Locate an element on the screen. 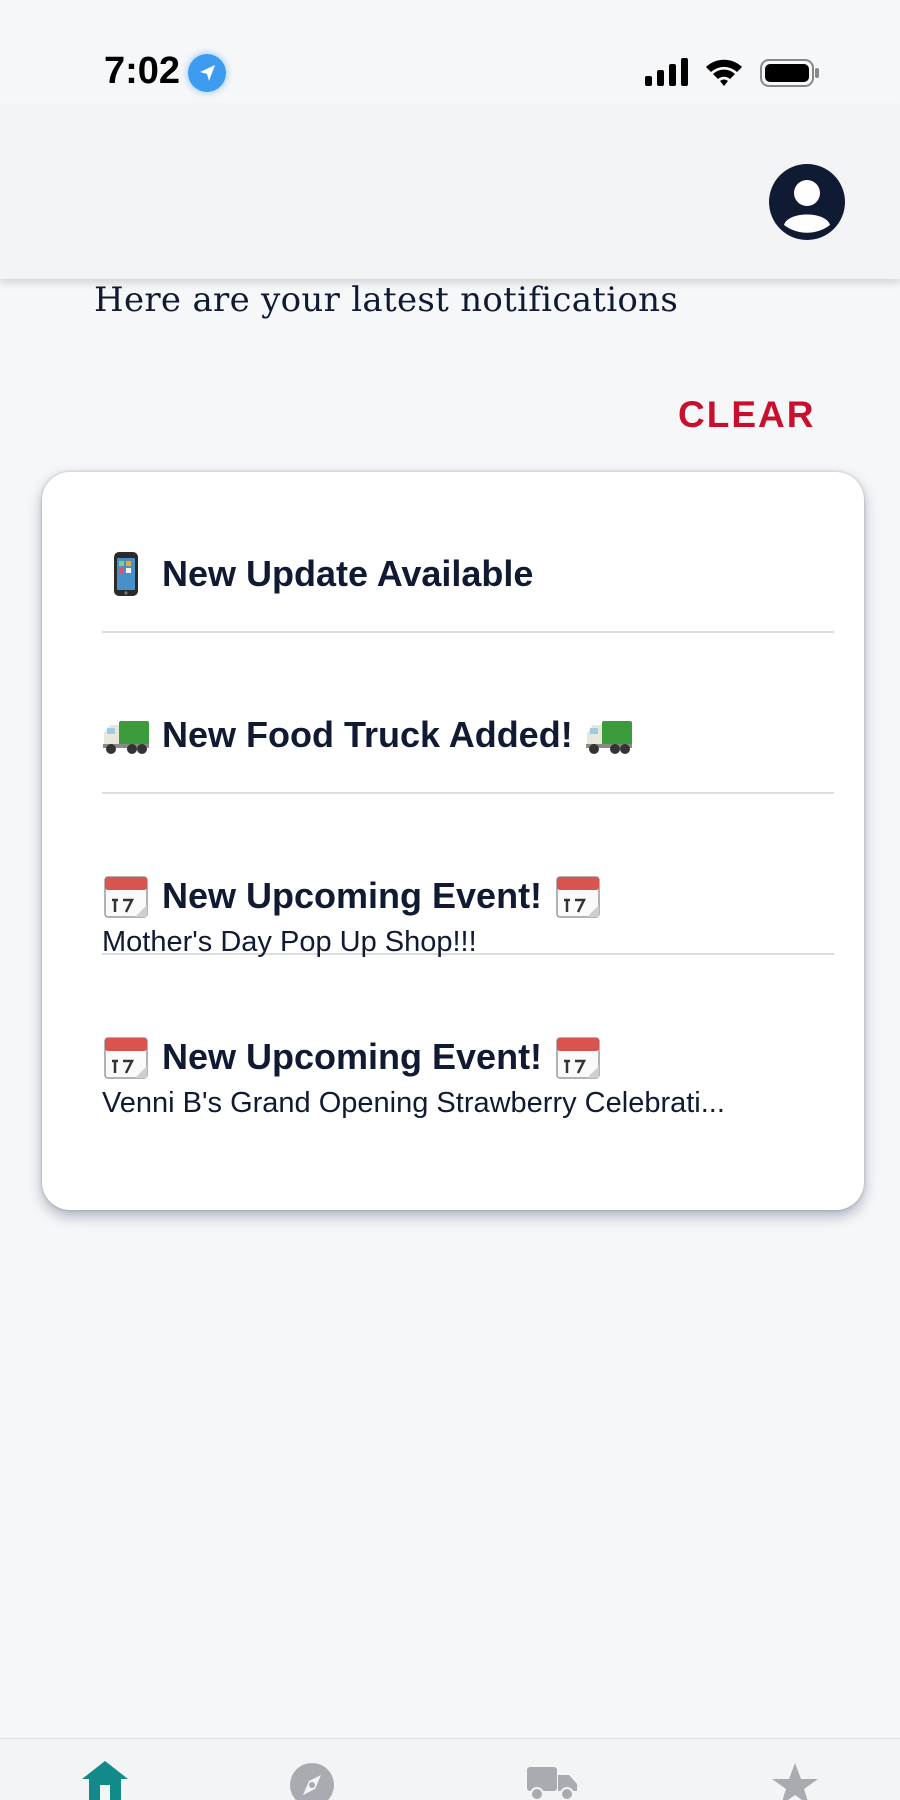  wifi-icon is located at coordinates (724, 72).